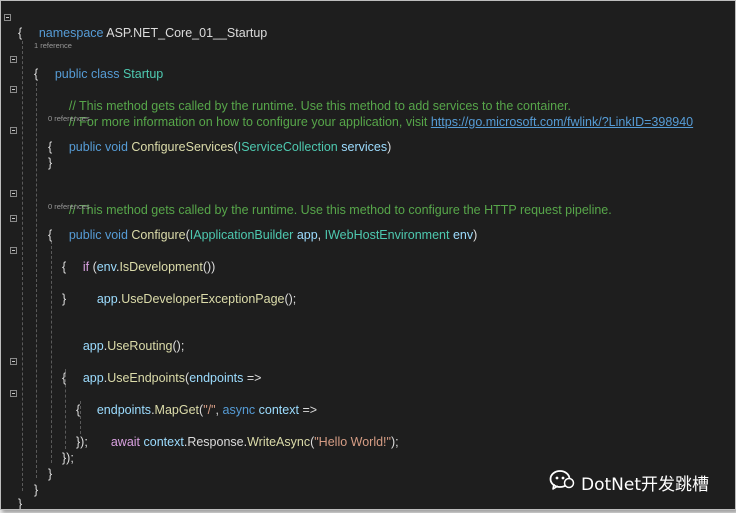 The image size is (736, 513). I want to click on codelens-label: 1 reference, so click(53, 45).